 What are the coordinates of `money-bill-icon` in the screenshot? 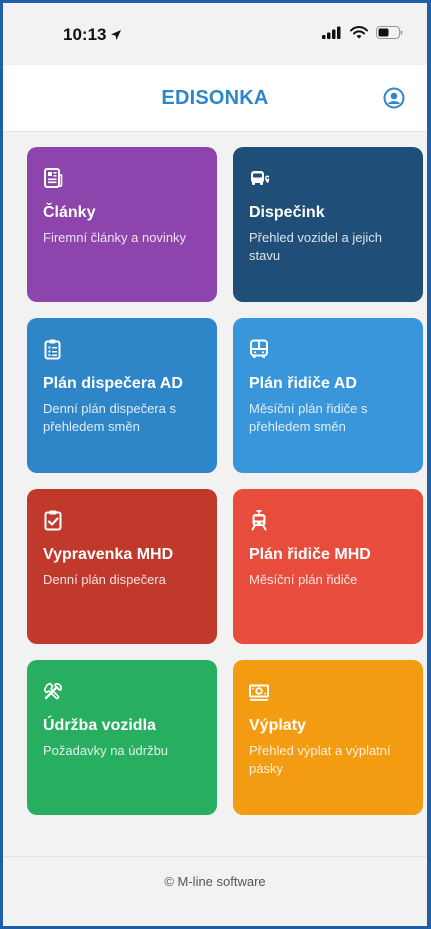 It's located at (259, 691).